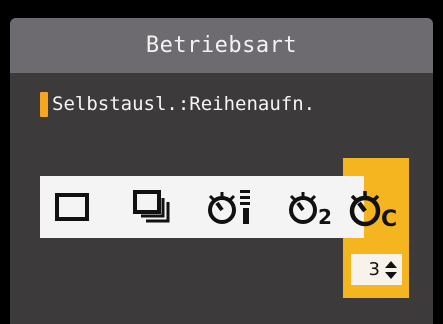 The width and height of the screenshot is (443, 324). Describe the element at coordinates (312, 207) in the screenshot. I see `self-timer-2s-icon: 2` at that location.